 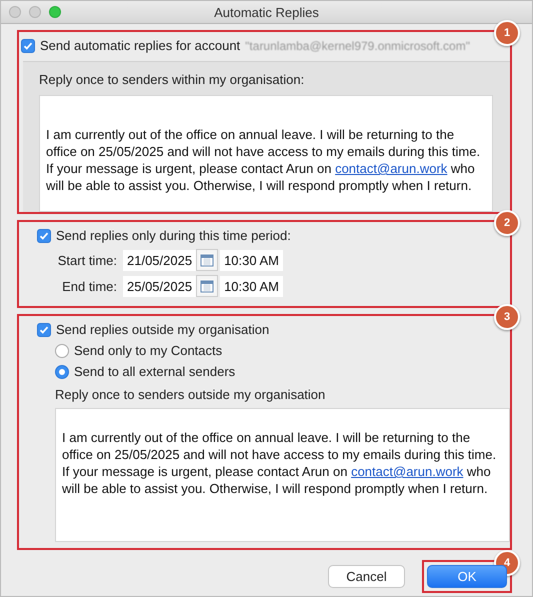 I want to click on radio-label: Send to all external senders, so click(x=155, y=371).